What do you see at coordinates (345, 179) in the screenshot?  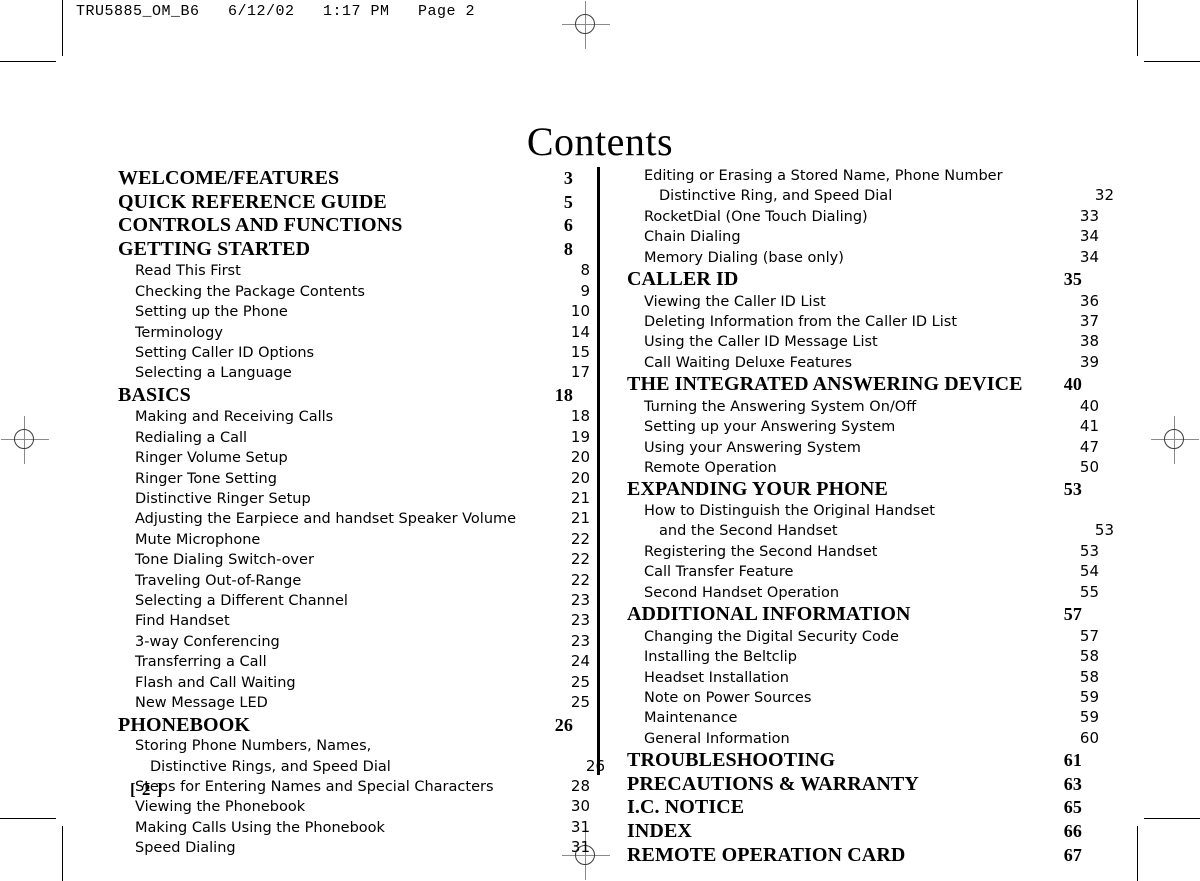 I see `toc-section-heading: WELCOME/FEATURES 3` at bounding box center [345, 179].